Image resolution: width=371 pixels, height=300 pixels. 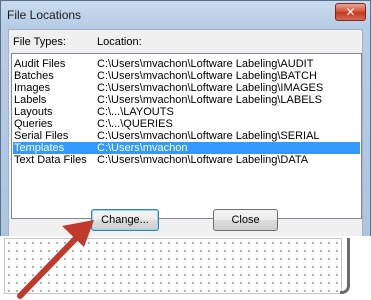 I want to click on location-path: C:\Users\mvachon, so click(x=142, y=148).